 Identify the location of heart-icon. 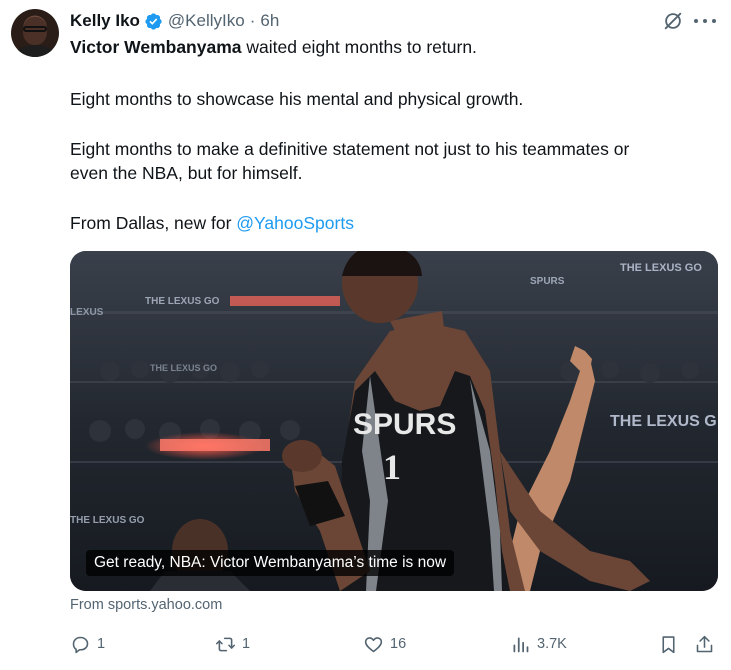
(373, 644).